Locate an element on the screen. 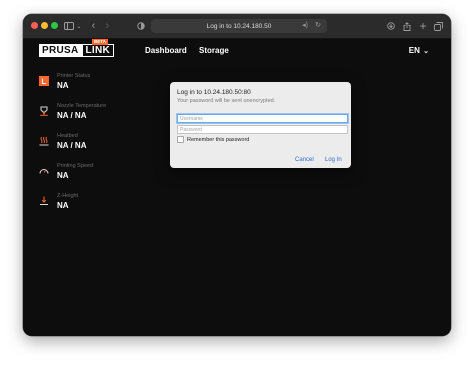  stat-label: Z-Height is located at coordinates (68, 196).